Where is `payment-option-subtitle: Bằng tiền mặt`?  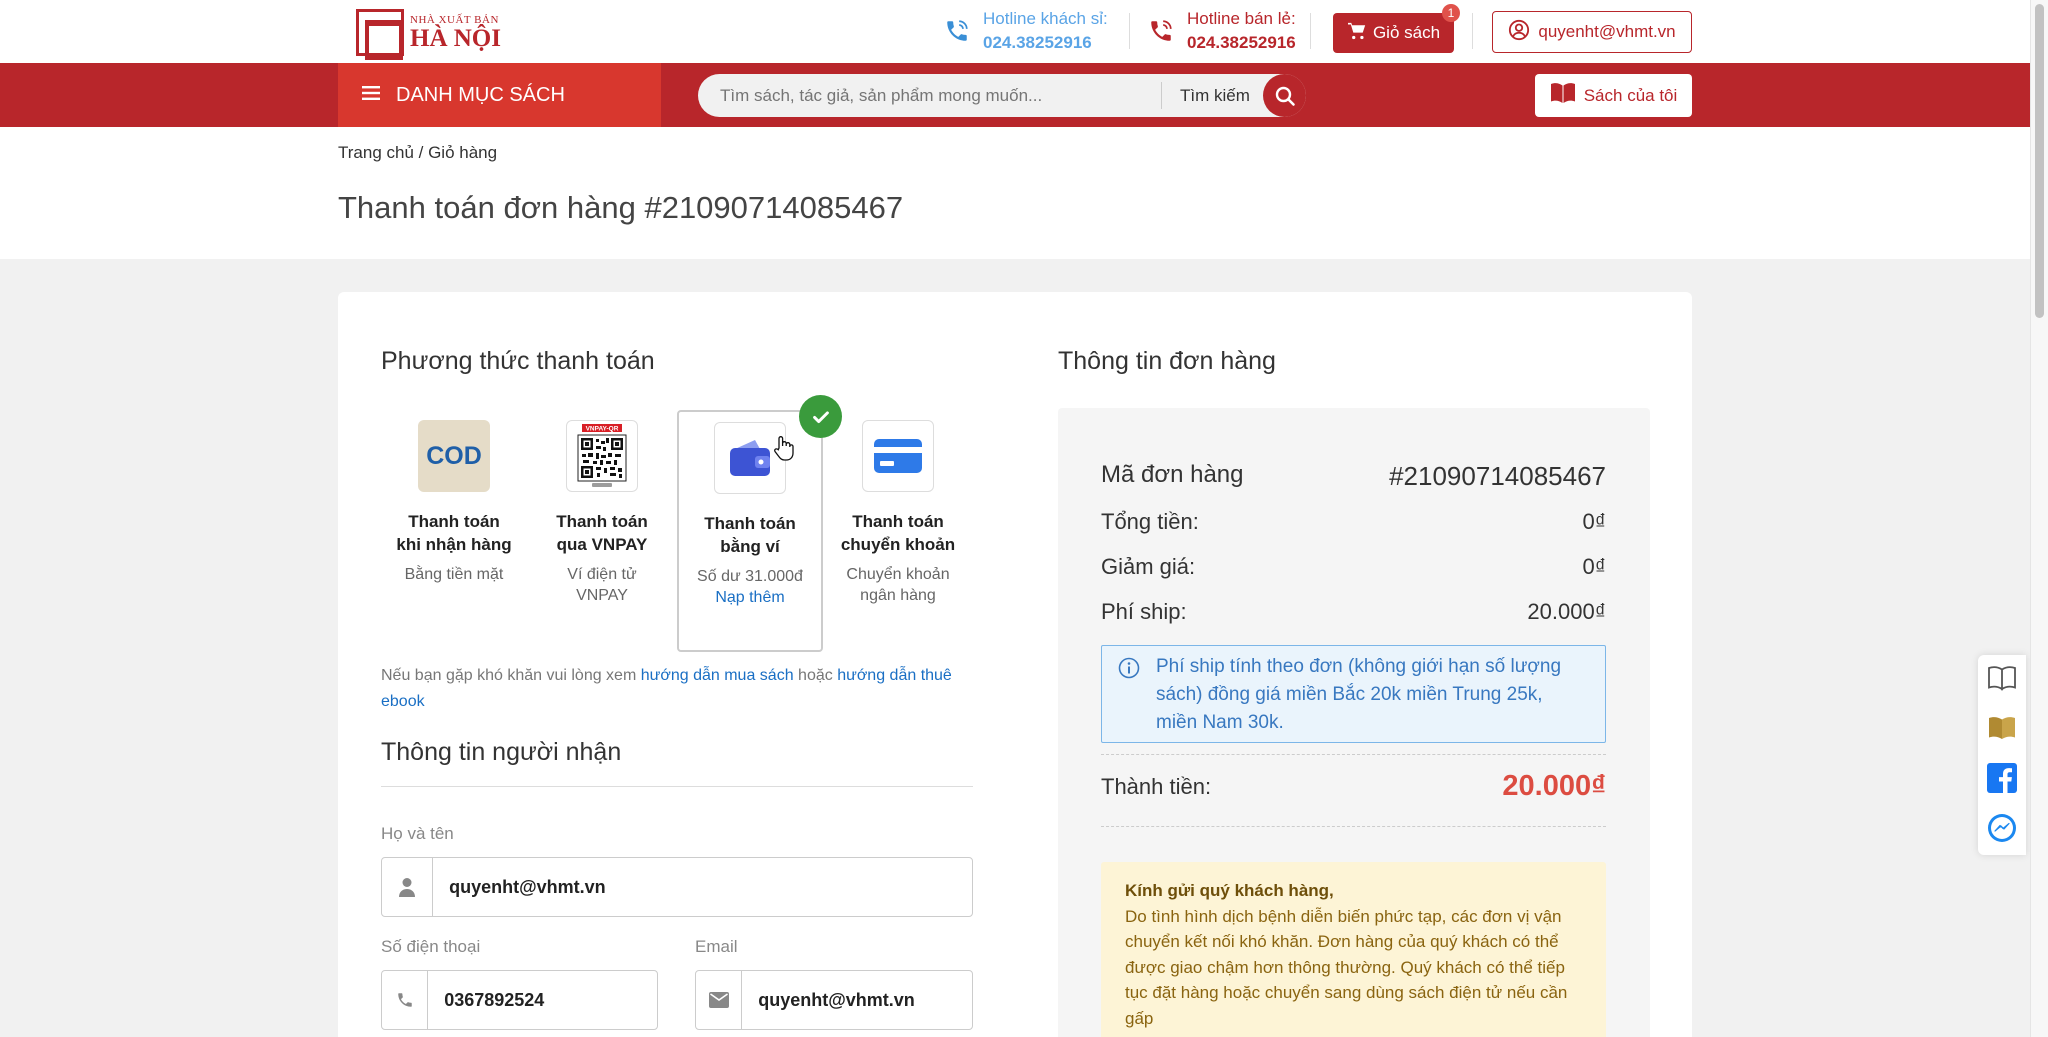
payment-option-subtitle: Bằng tiền mặt is located at coordinates (454, 574).